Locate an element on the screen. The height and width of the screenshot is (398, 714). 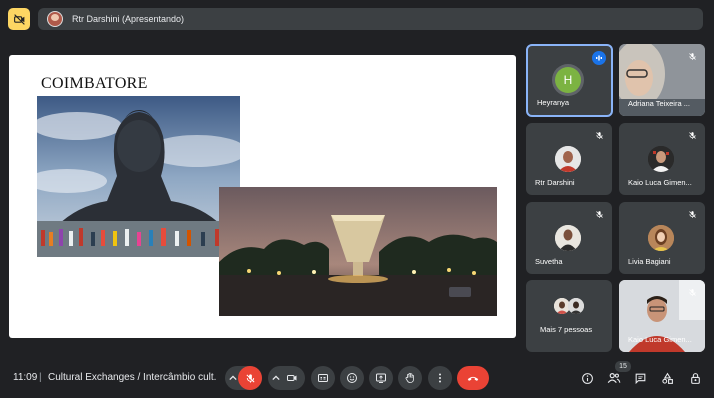
raise-hand-icon is located at coordinates (409, 377).